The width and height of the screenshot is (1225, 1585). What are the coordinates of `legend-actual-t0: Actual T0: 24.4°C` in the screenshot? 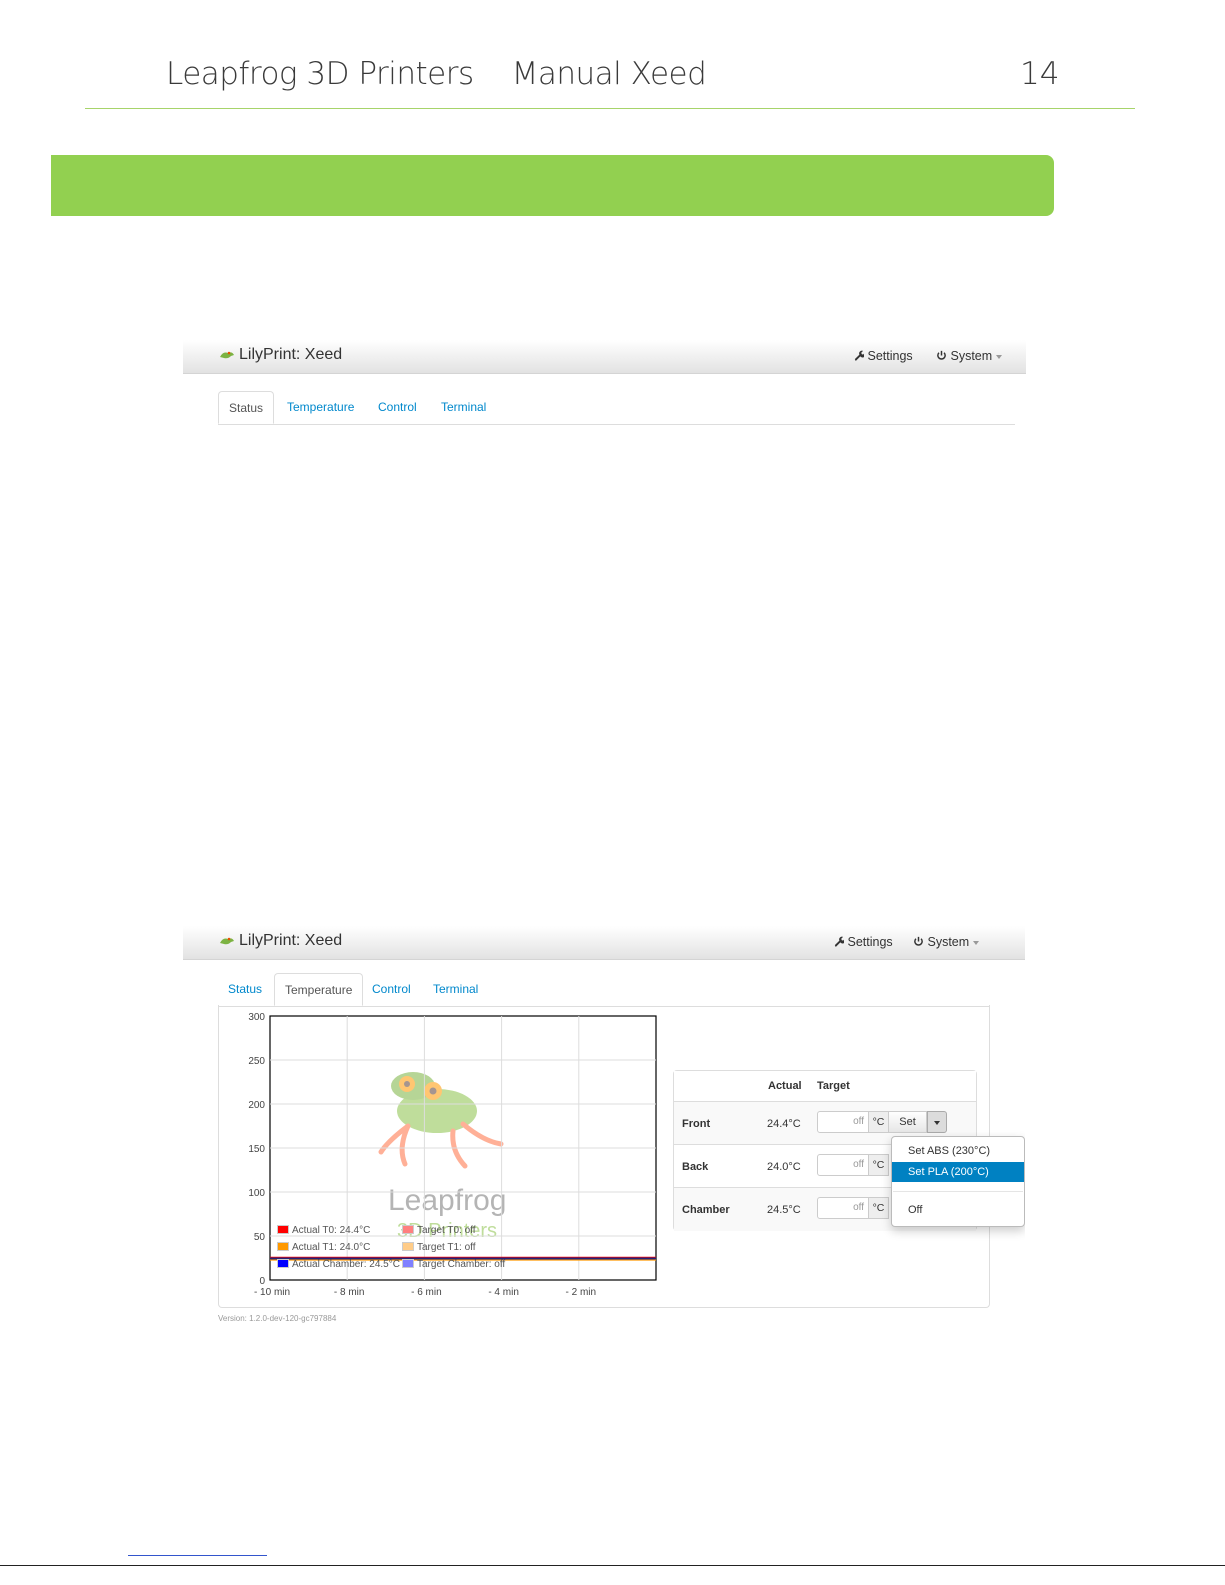 It's located at (323, 1231).